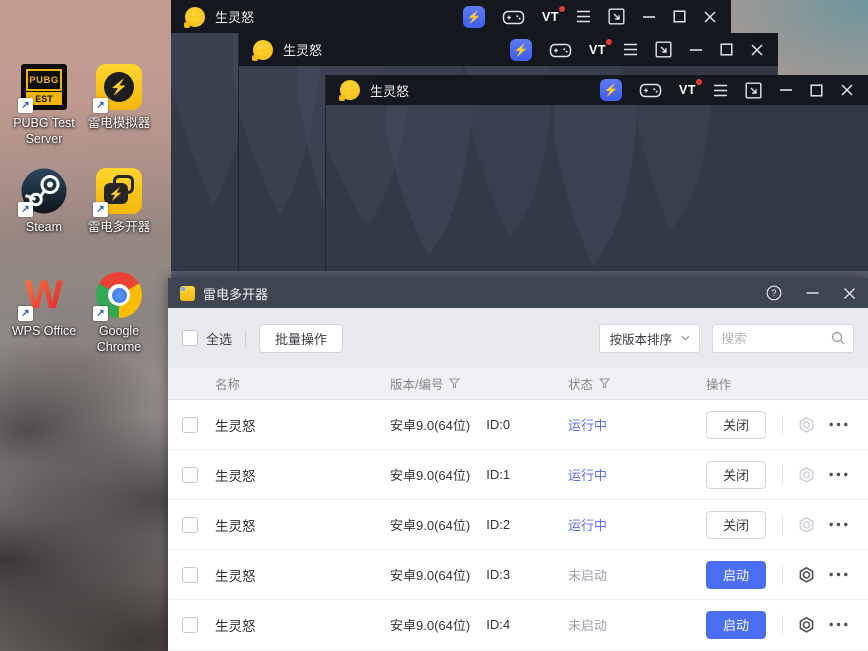 The image size is (868, 651). I want to click on vt-red-dot, so click(699, 82).